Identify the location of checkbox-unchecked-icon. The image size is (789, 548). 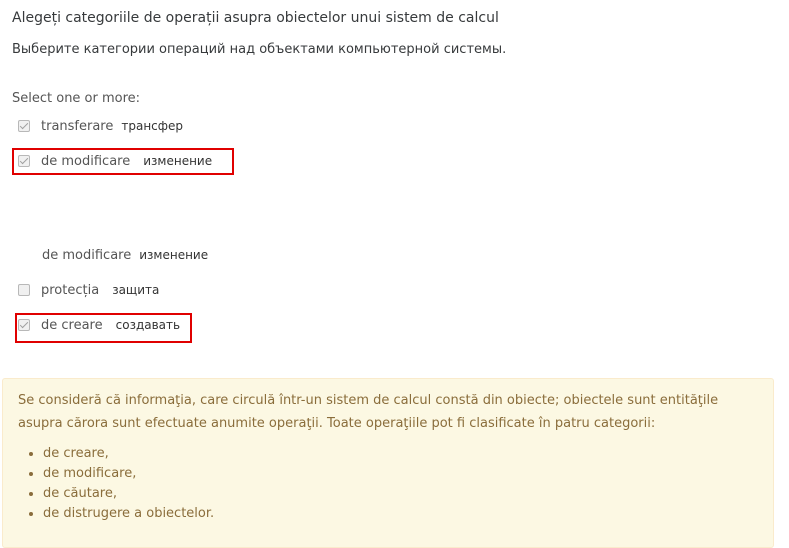
(24, 290).